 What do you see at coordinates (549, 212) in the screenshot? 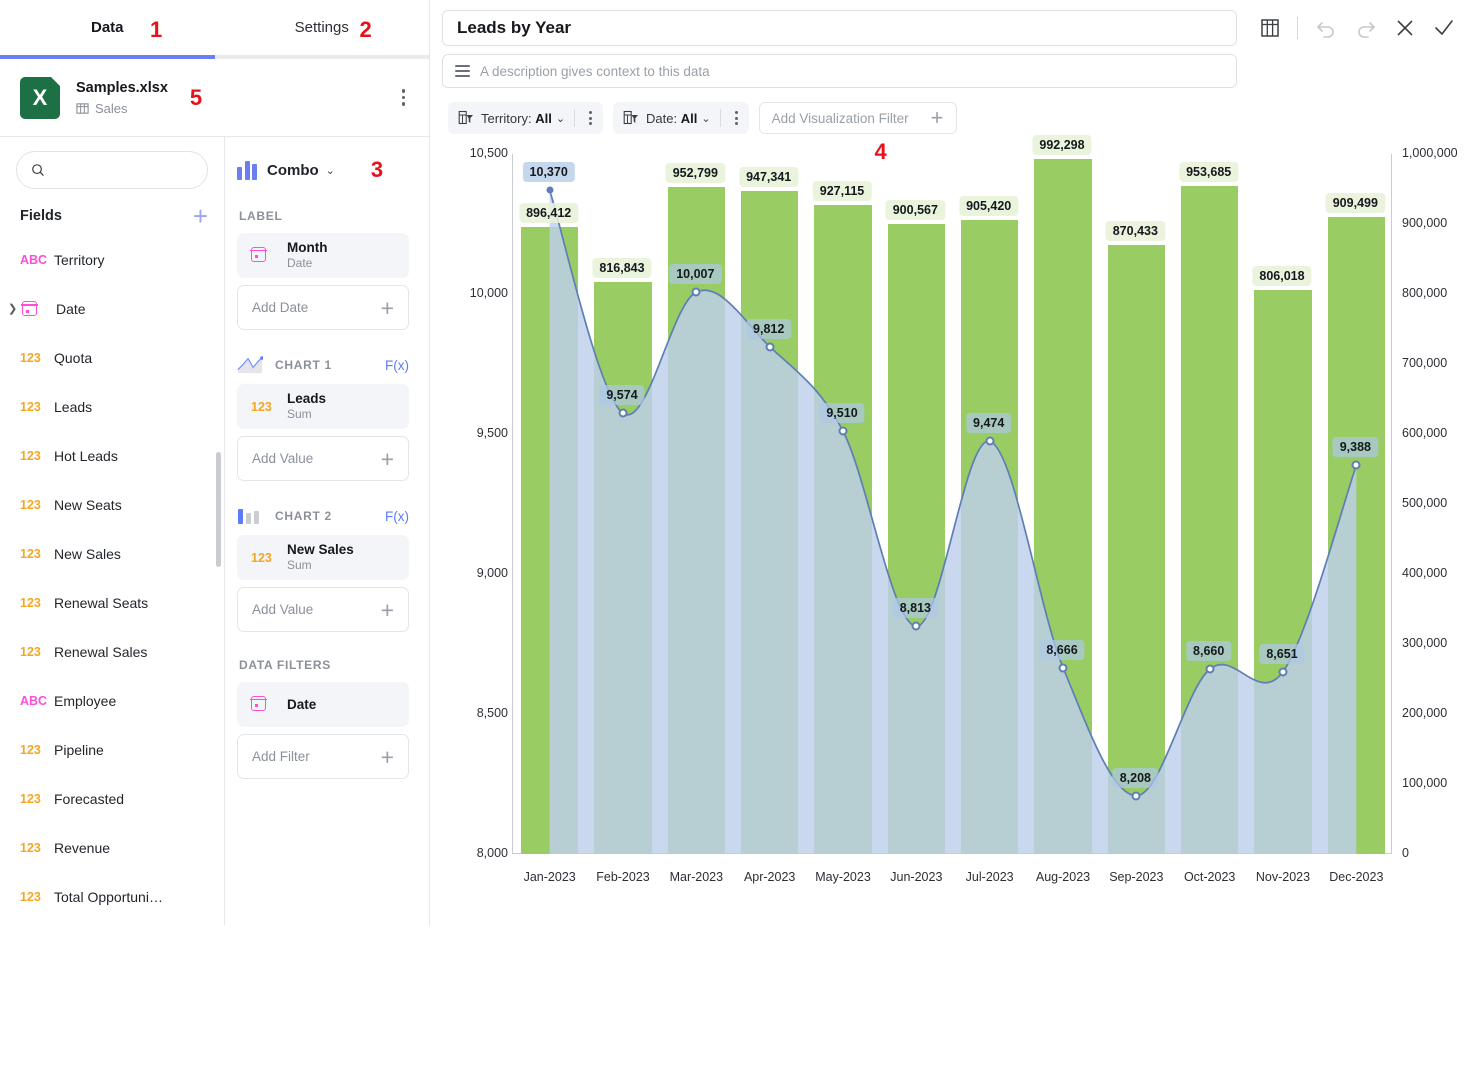
I see `bar-label-Jan-2023: 896,412` at bounding box center [549, 212].